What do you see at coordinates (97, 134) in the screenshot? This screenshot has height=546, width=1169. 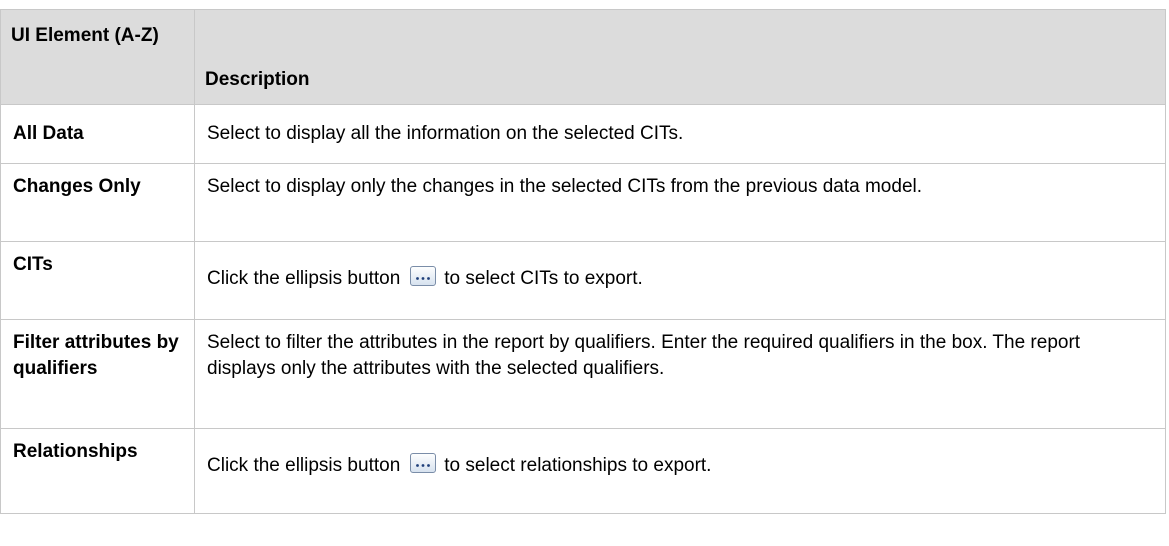 I see `row-element-name: All Data` at bounding box center [97, 134].